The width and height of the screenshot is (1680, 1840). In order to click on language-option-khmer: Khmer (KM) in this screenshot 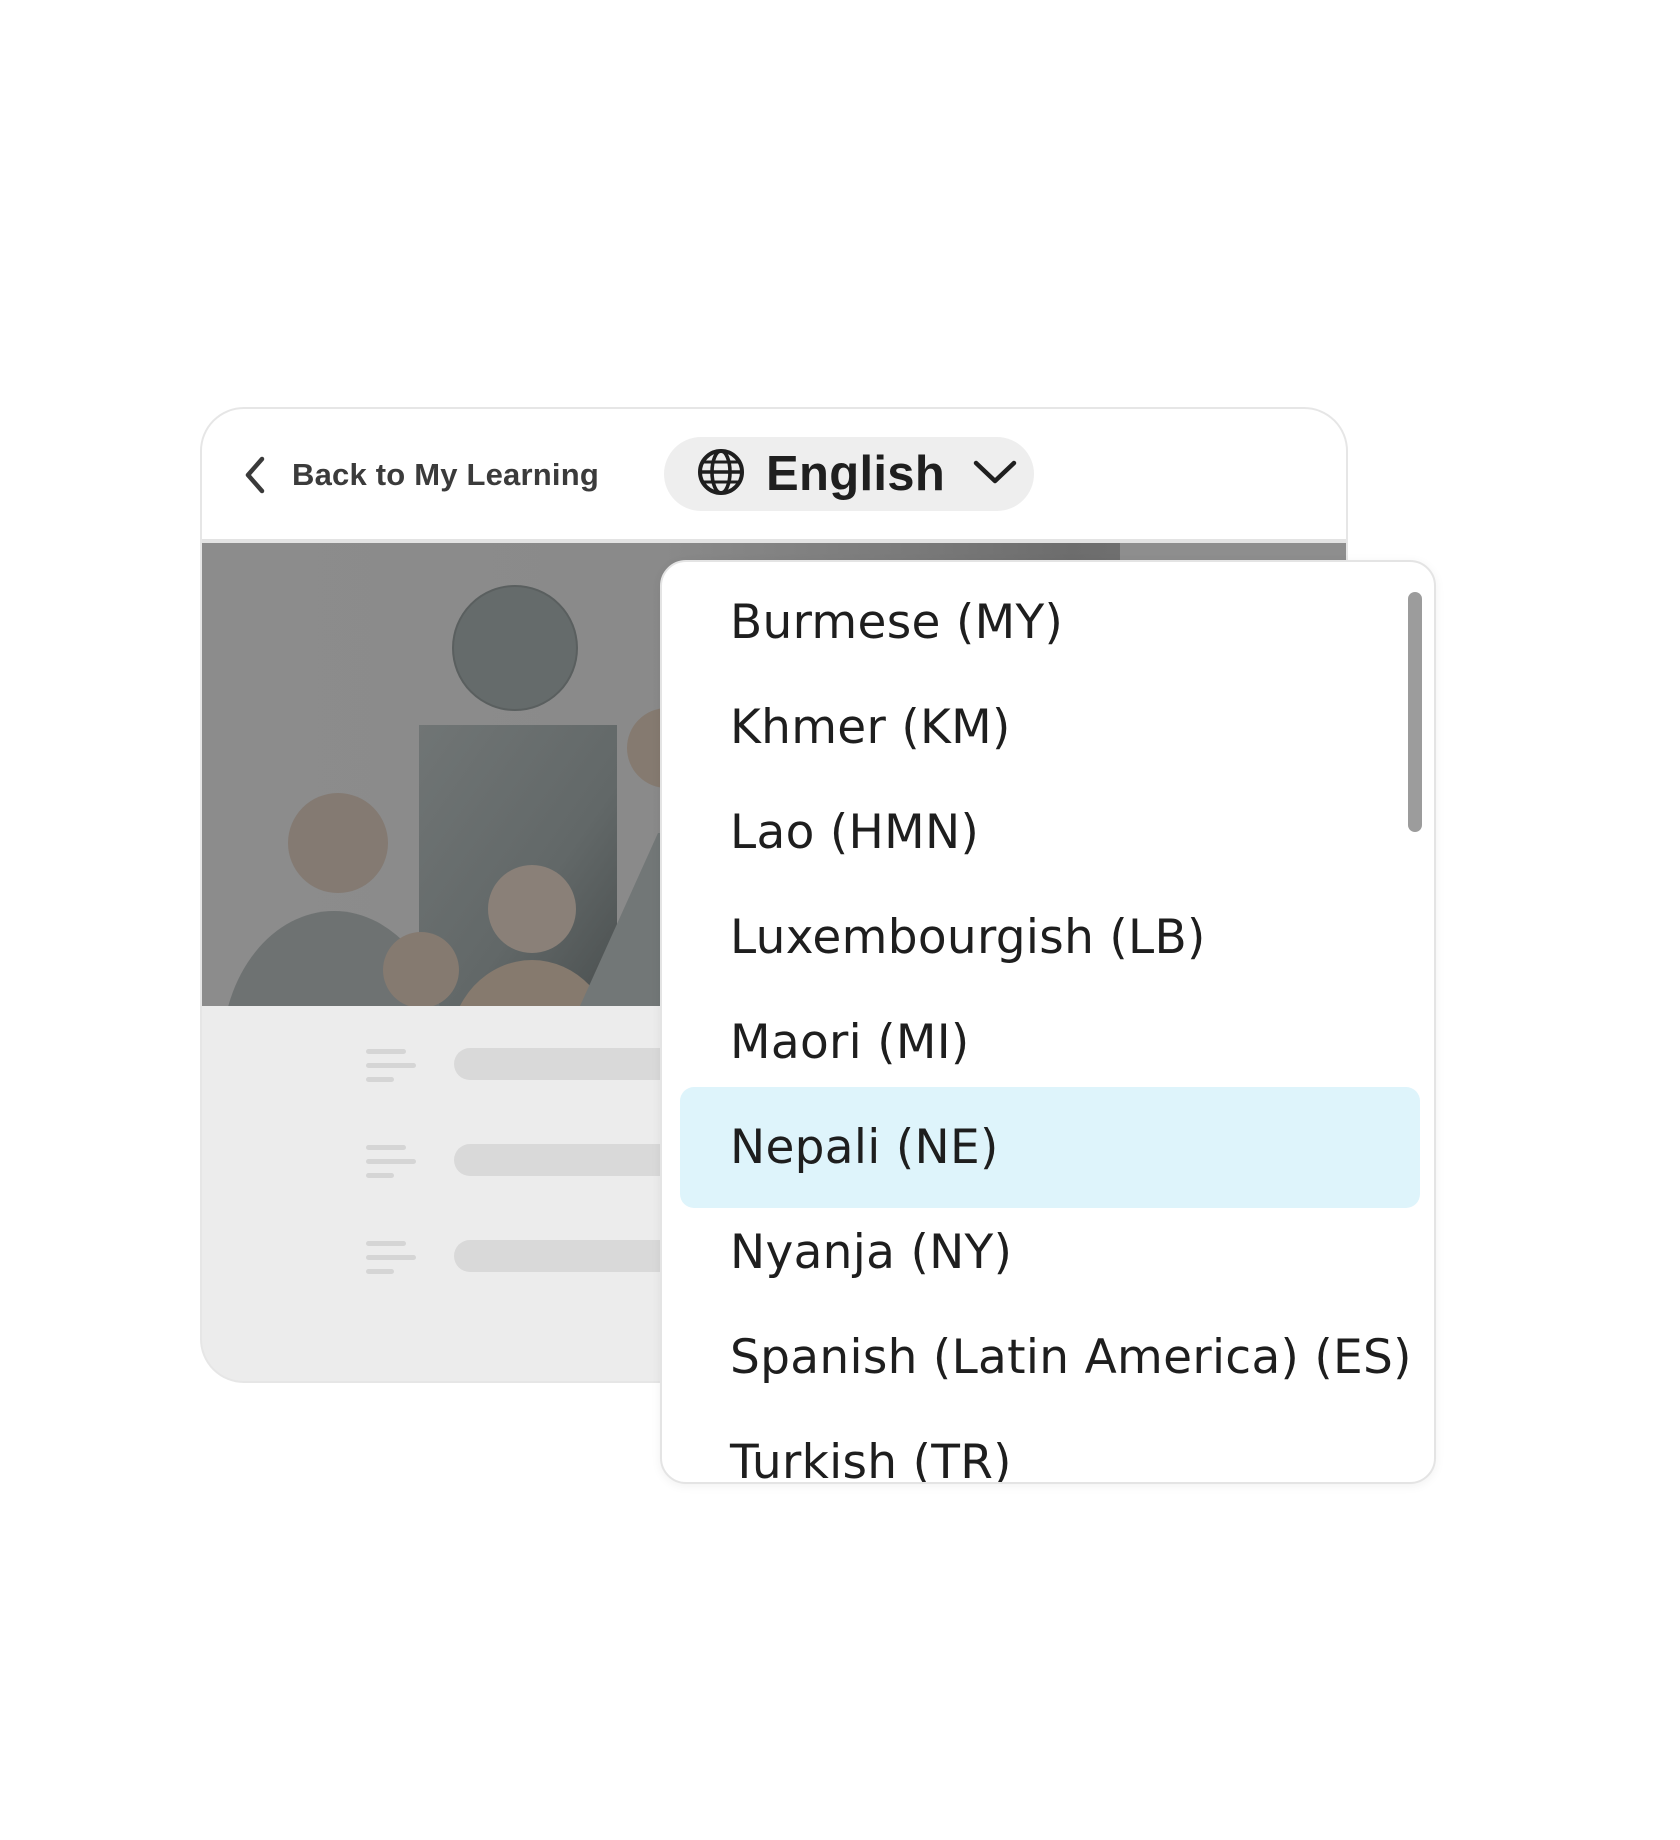, I will do `click(1050, 727)`.